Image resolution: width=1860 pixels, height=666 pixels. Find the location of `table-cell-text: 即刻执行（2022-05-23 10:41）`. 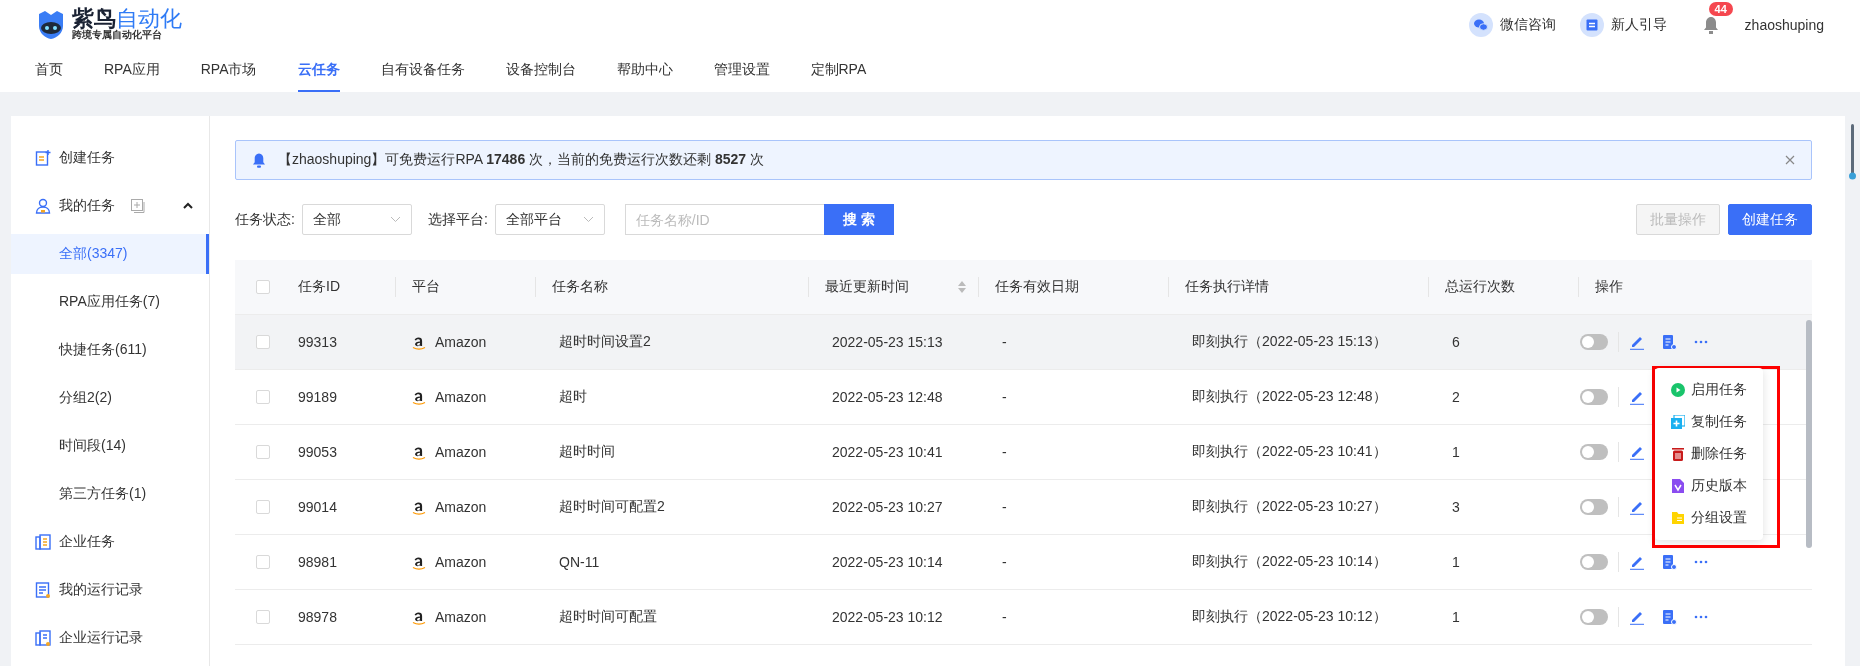

table-cell-text: 即刻执行（2022-05-23 10:41） is located at coordinates (1289, 452).